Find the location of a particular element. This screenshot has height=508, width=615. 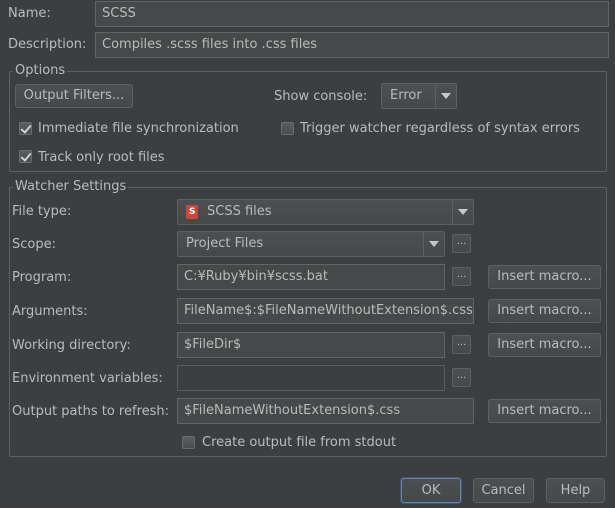

scope-select: Project Files is located at coordinates (311, 244).